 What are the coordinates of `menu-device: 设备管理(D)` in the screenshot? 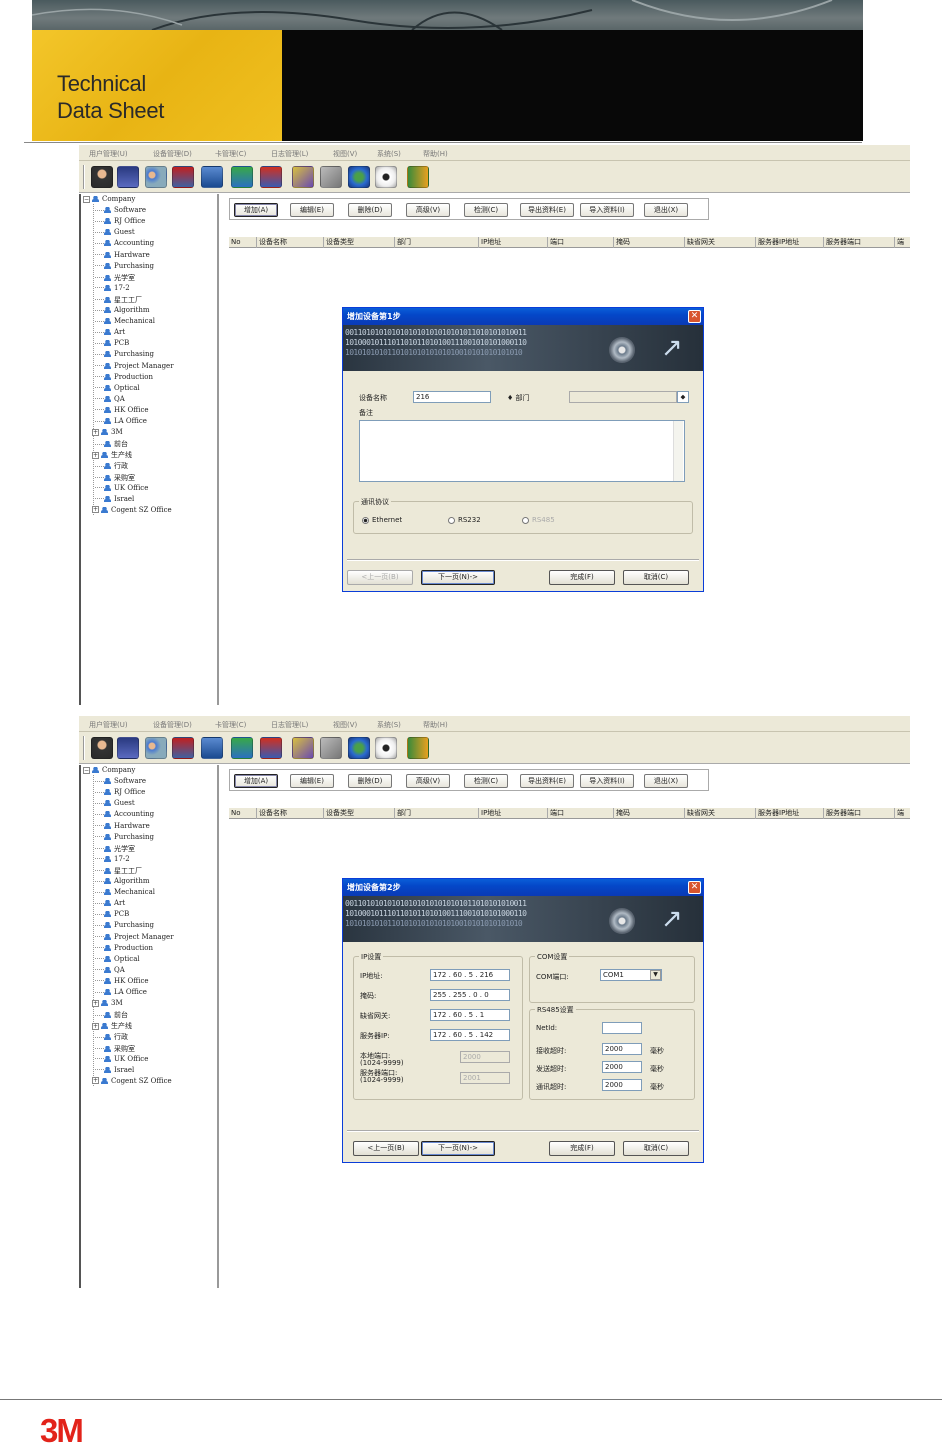 It's located at (172, 725).